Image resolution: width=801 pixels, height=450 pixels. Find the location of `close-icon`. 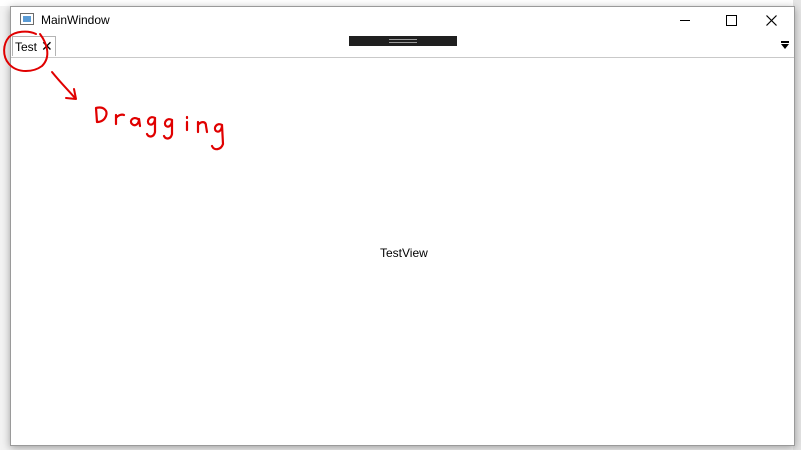

close-icon is located at coordinates (771, 20).